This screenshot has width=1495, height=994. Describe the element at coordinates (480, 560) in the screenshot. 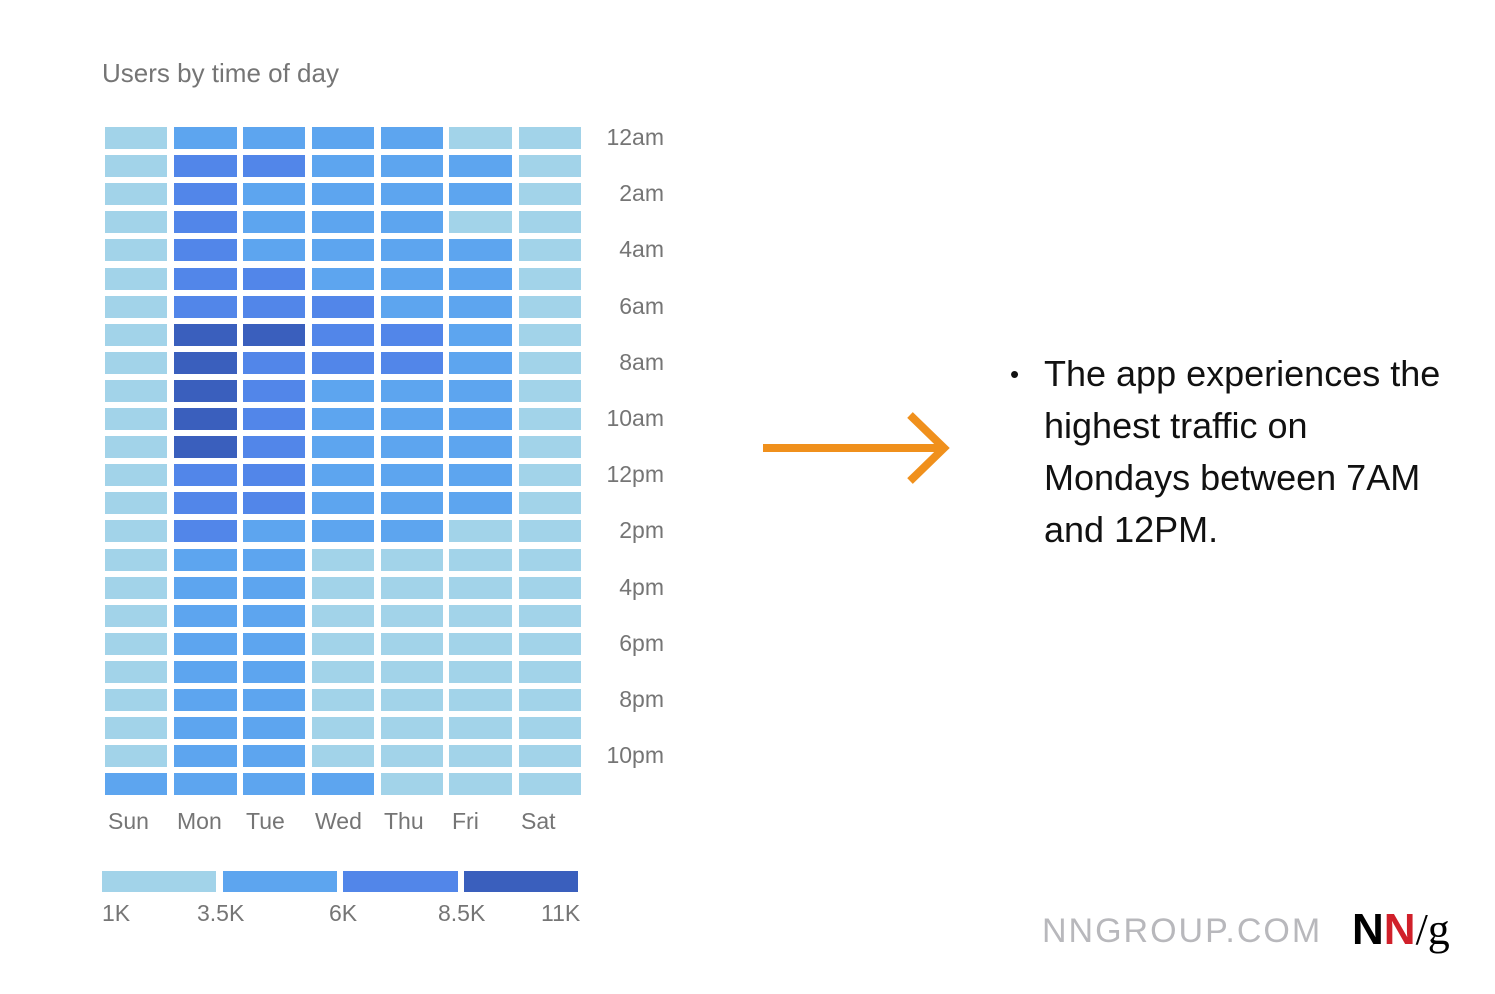

I see `heatmap-cell-fri-3pm` at that location.